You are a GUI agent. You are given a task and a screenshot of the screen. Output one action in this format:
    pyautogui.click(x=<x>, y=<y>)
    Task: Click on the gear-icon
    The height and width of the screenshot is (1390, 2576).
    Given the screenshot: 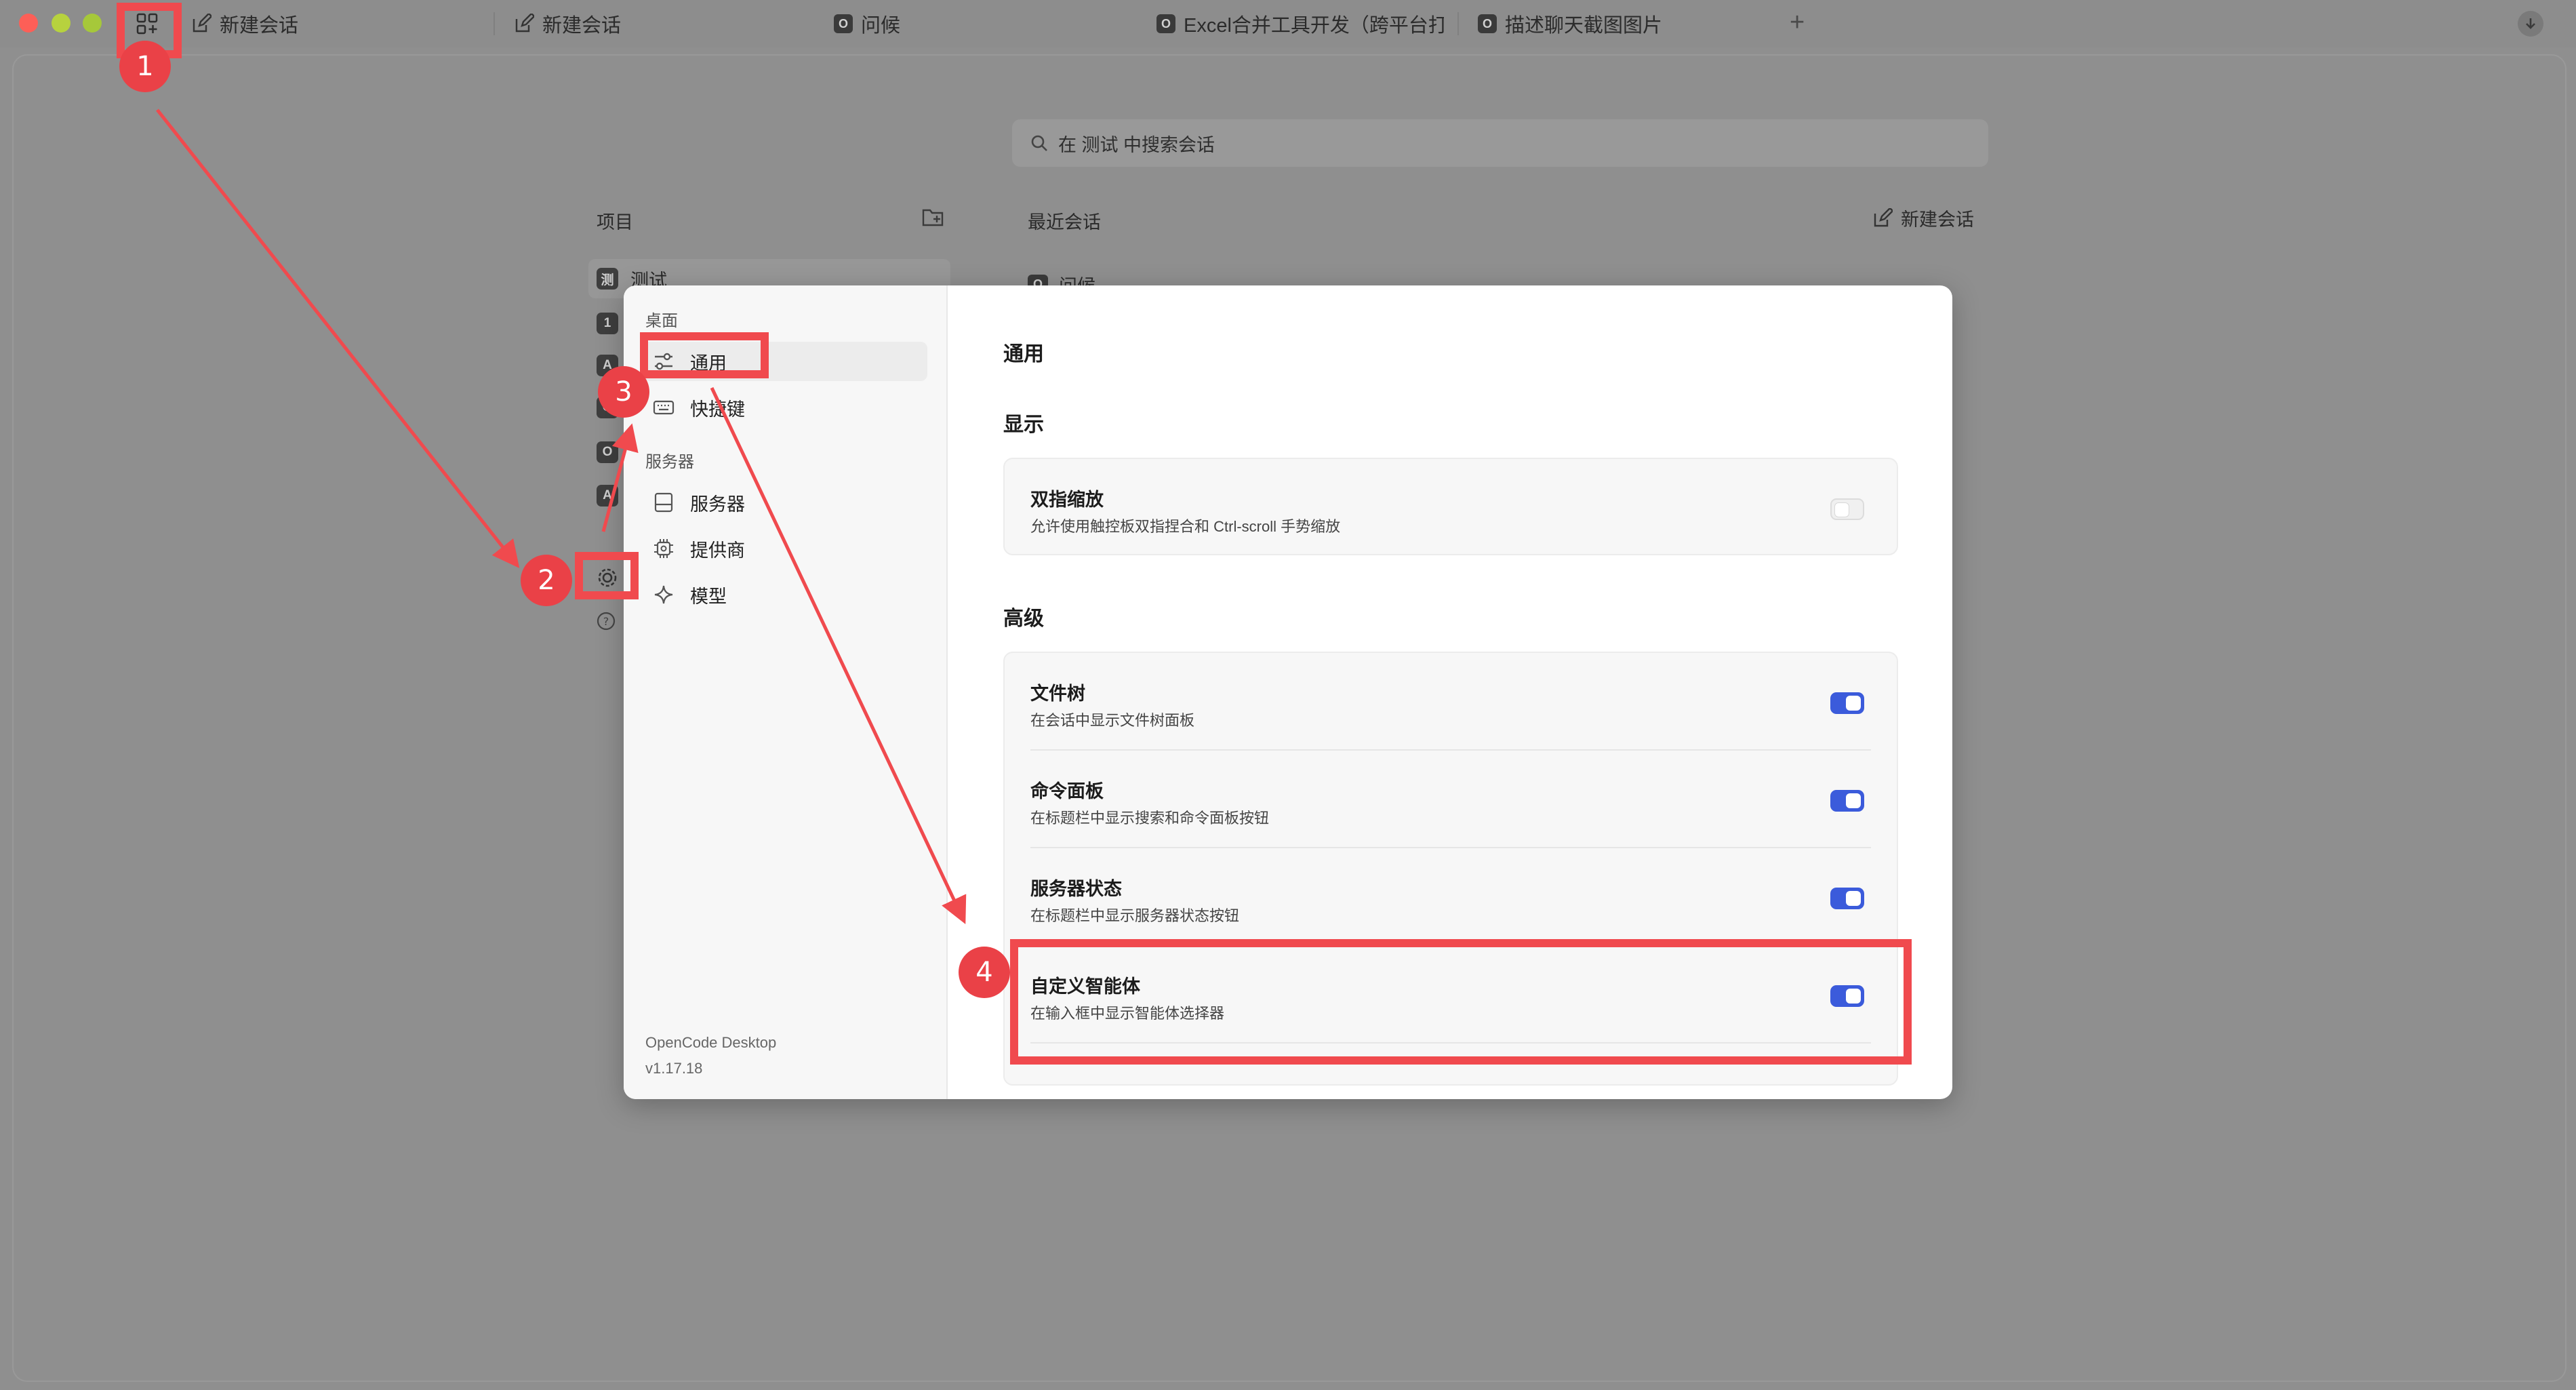 What is the action you would take?
    pyautogui.click(x=607, y=577)
    